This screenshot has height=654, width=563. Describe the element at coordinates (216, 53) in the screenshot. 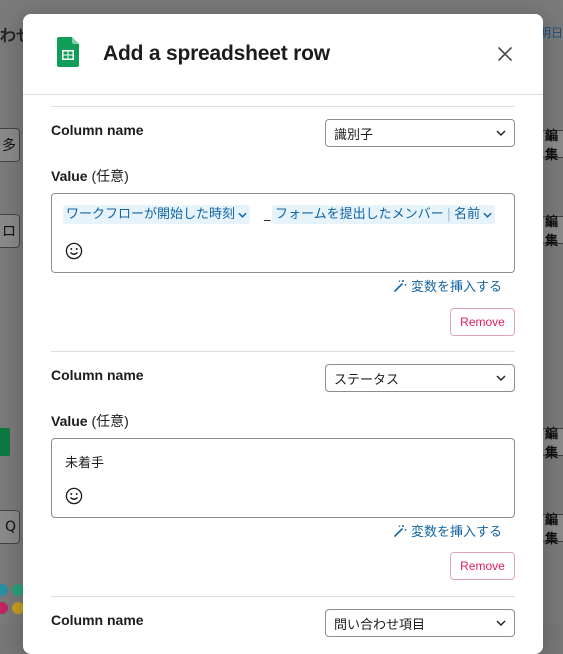

I see `modal-title: Add a spreadsheet row` at that location.